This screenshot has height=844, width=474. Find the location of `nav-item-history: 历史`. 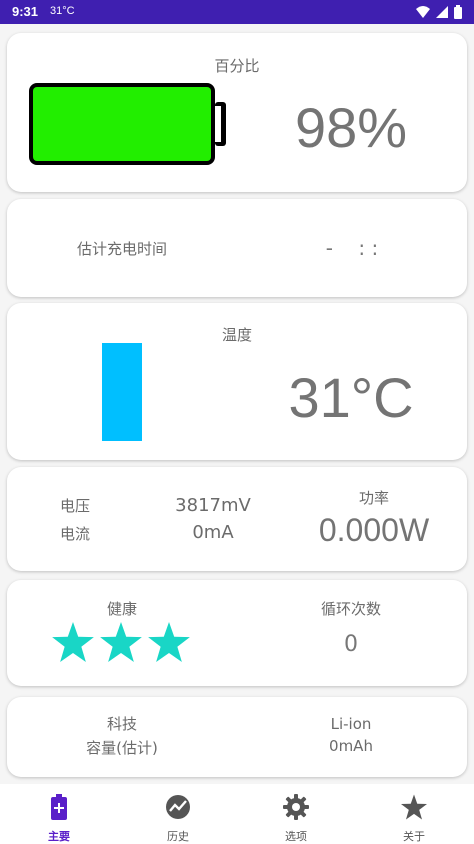

nav-item-history: 历史 is located at coordinates (178, 819).